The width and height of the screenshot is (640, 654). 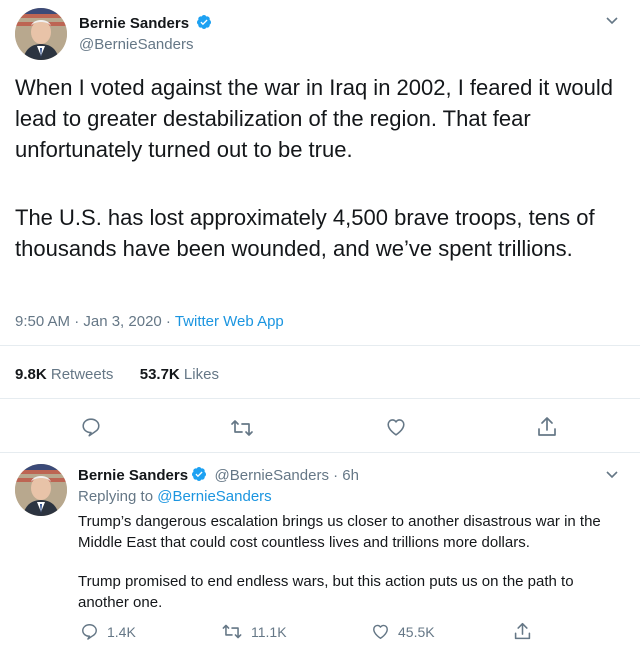 What do you see at coordinates (269, 631) in the screenshot?
I see `retweet-count: 11.1K` at bounding box center [269, 631].